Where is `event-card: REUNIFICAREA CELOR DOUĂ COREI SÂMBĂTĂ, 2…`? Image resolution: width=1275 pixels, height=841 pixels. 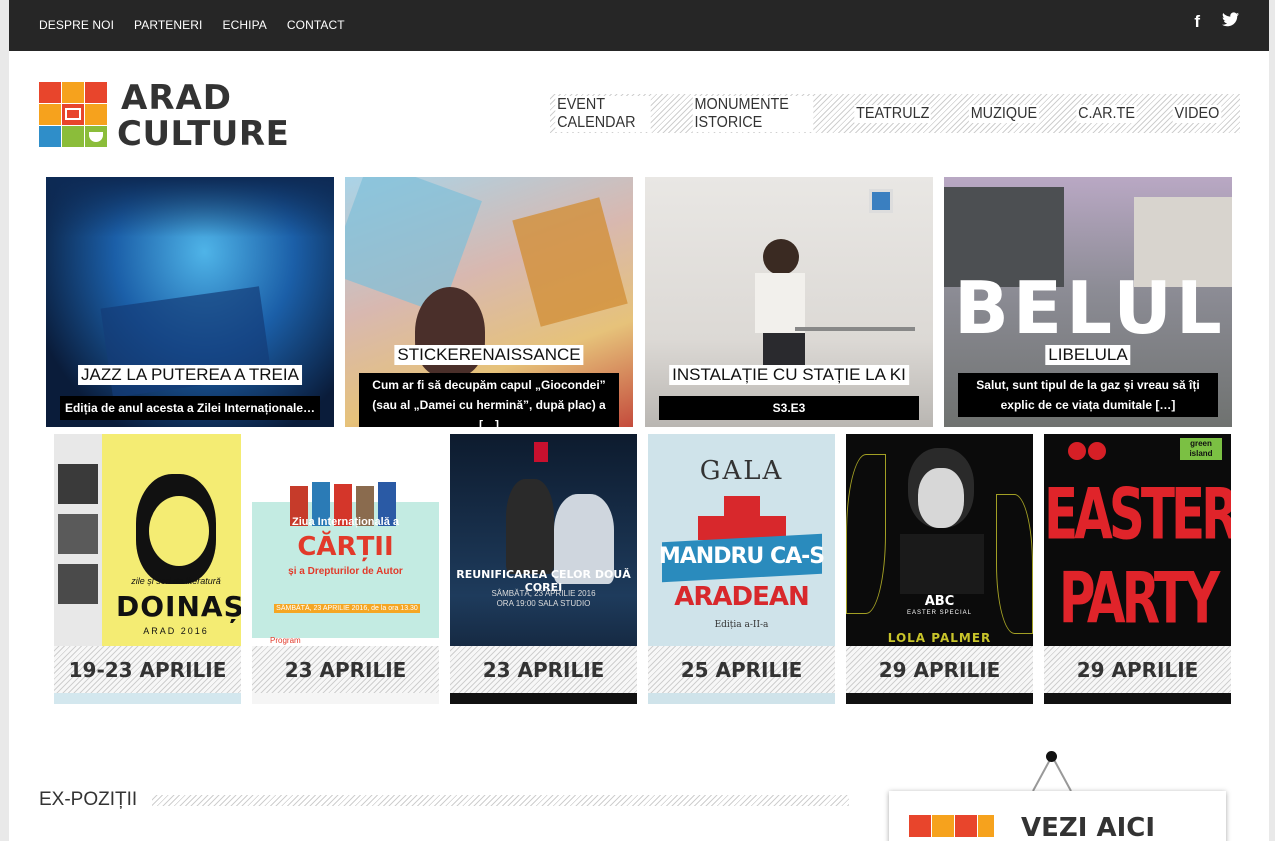
event-card: REUNIFICAREA CELOR DOUĂ COREI SÂMBĂTĂ, 2… is located at coordinates (543, 569).